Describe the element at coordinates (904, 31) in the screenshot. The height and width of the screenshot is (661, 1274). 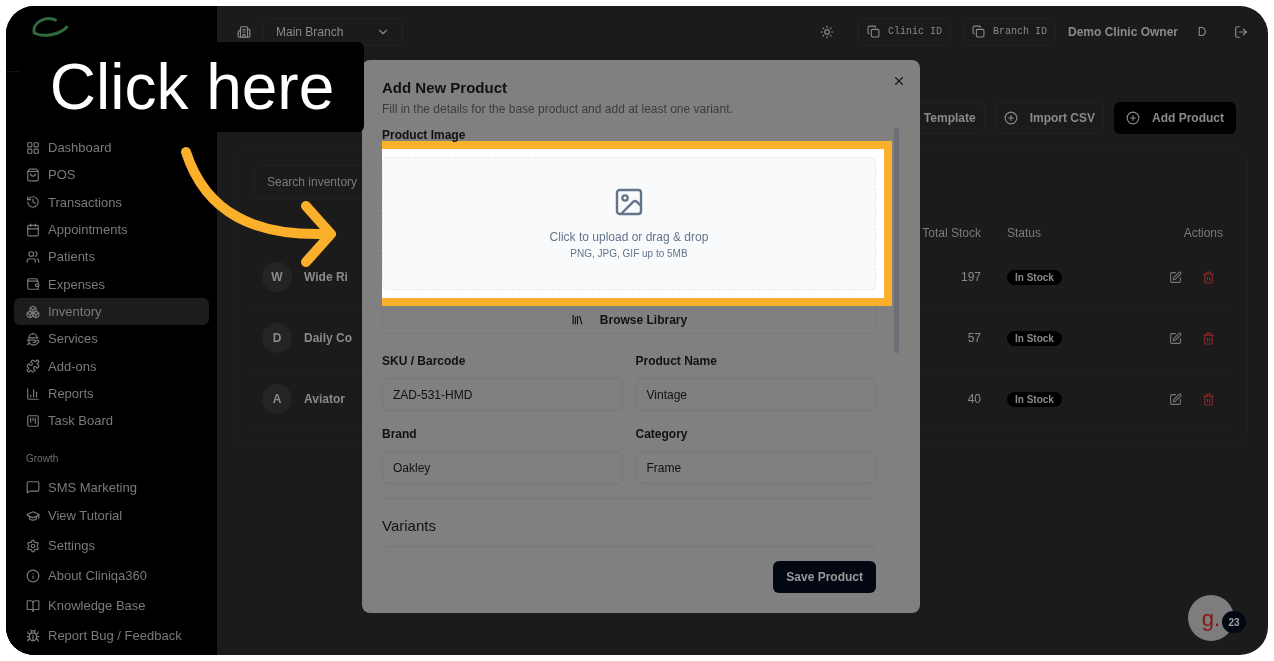
I see `copy-id-button: Clinic ID` at that location.